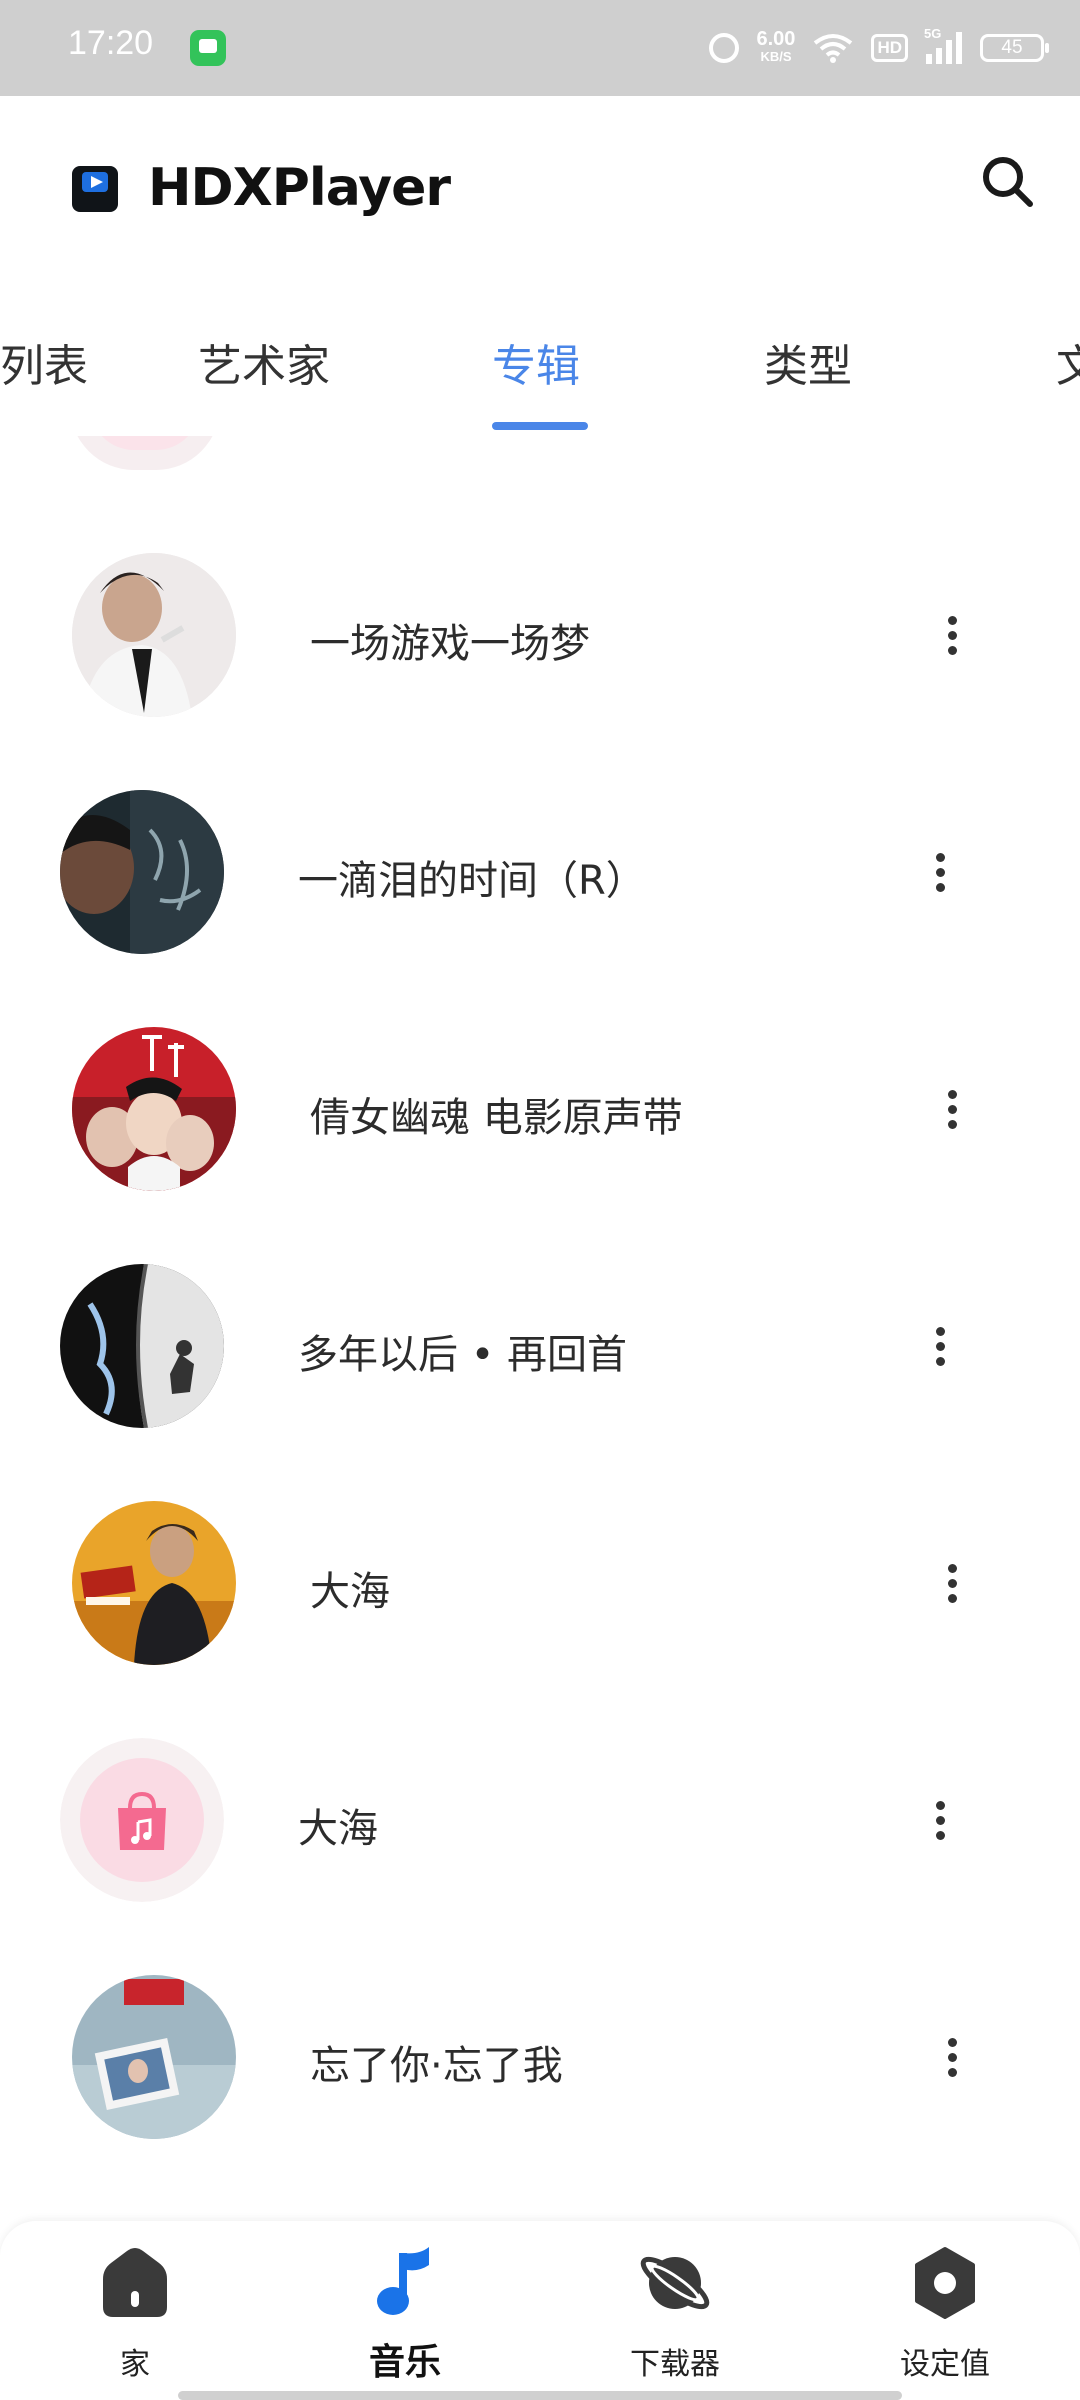 Image resolution: width=1080 pixels, height=2400 pixels. Describe the element at coordinates (1014, 48) in the screenshot. I see `battery-icon: 45` at that location.